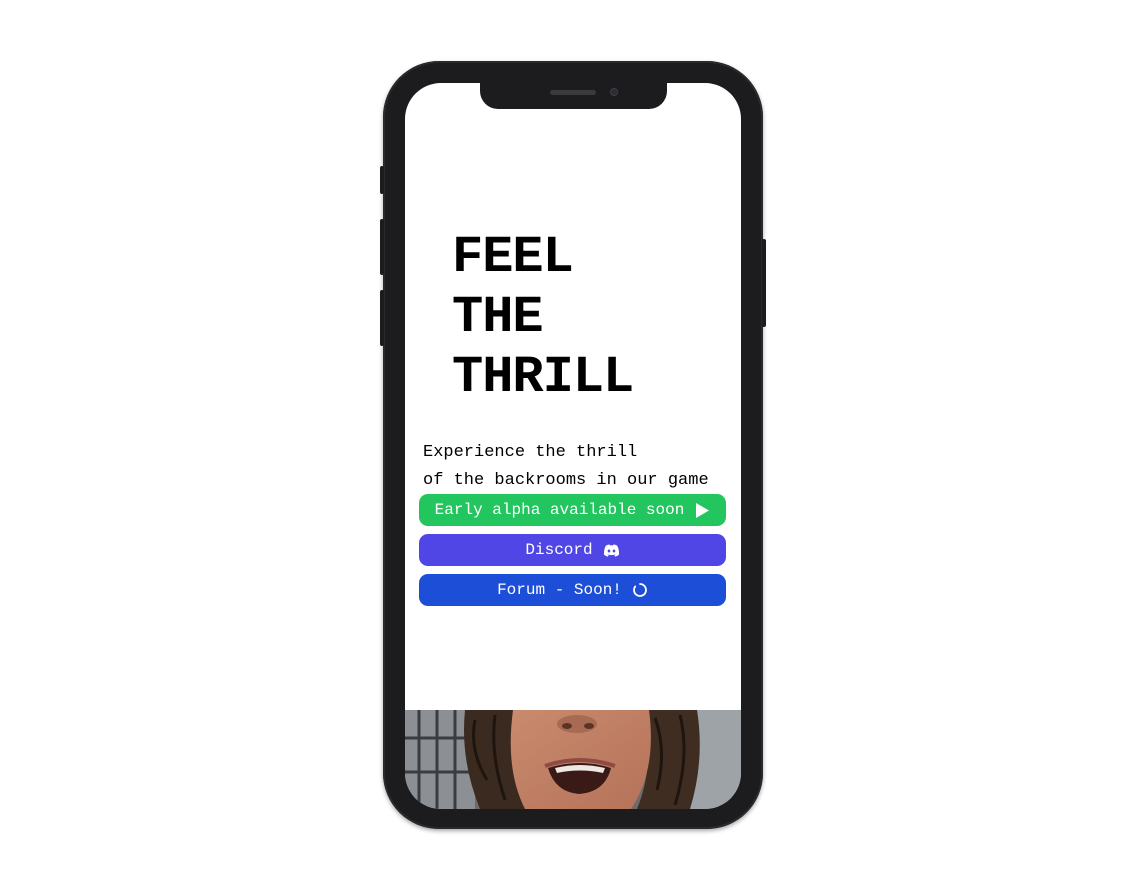 The image size is (1146, 890). What do you see at coordinates (573, 92) in the screenshot?
I see `speaker-grille` at bounding box center [573, 92].